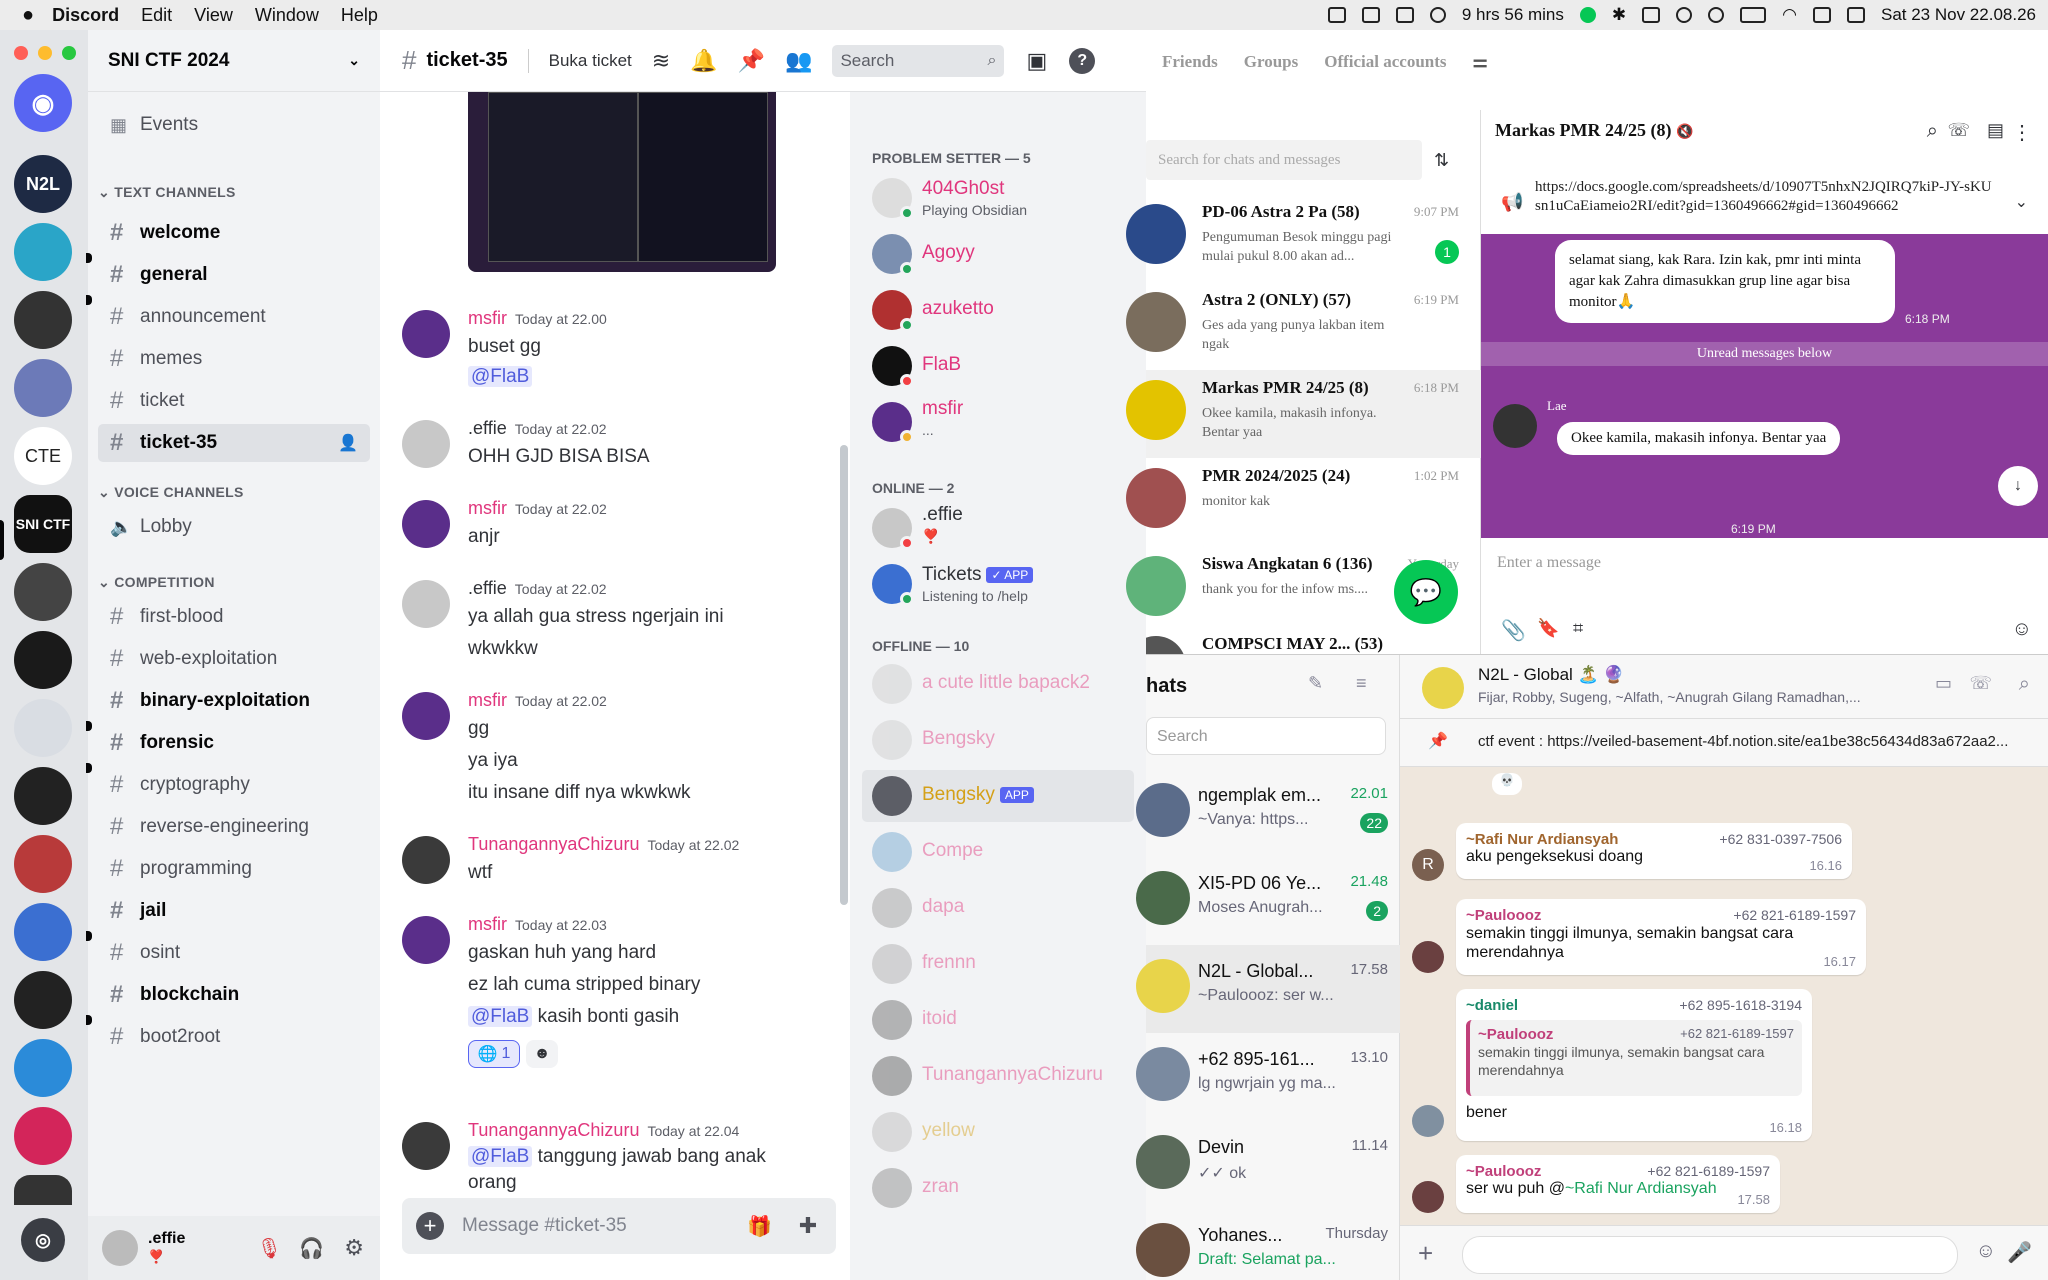  I want to click on category-competition: ⌄ COMPETITION, so click(156, 582).